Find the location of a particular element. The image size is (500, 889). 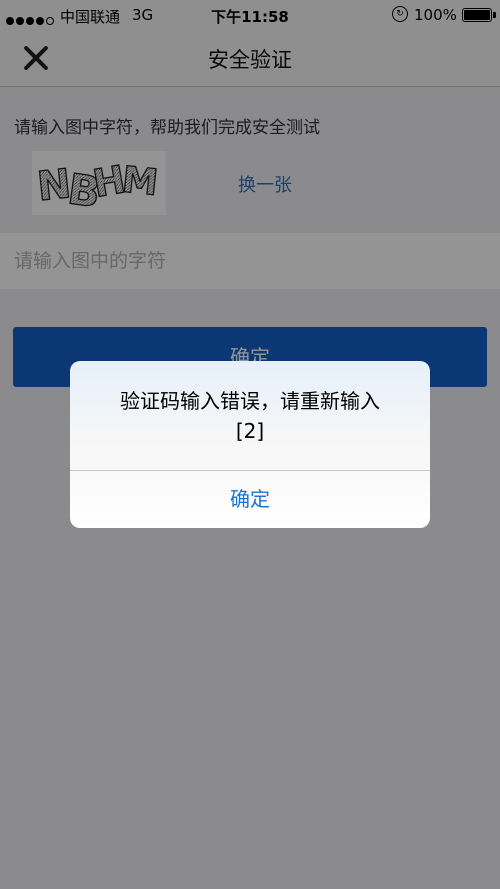

error-alert-dialog: 验证码输入错误，请重新输入 [2] 确定 is located at coordinates (250, 444).